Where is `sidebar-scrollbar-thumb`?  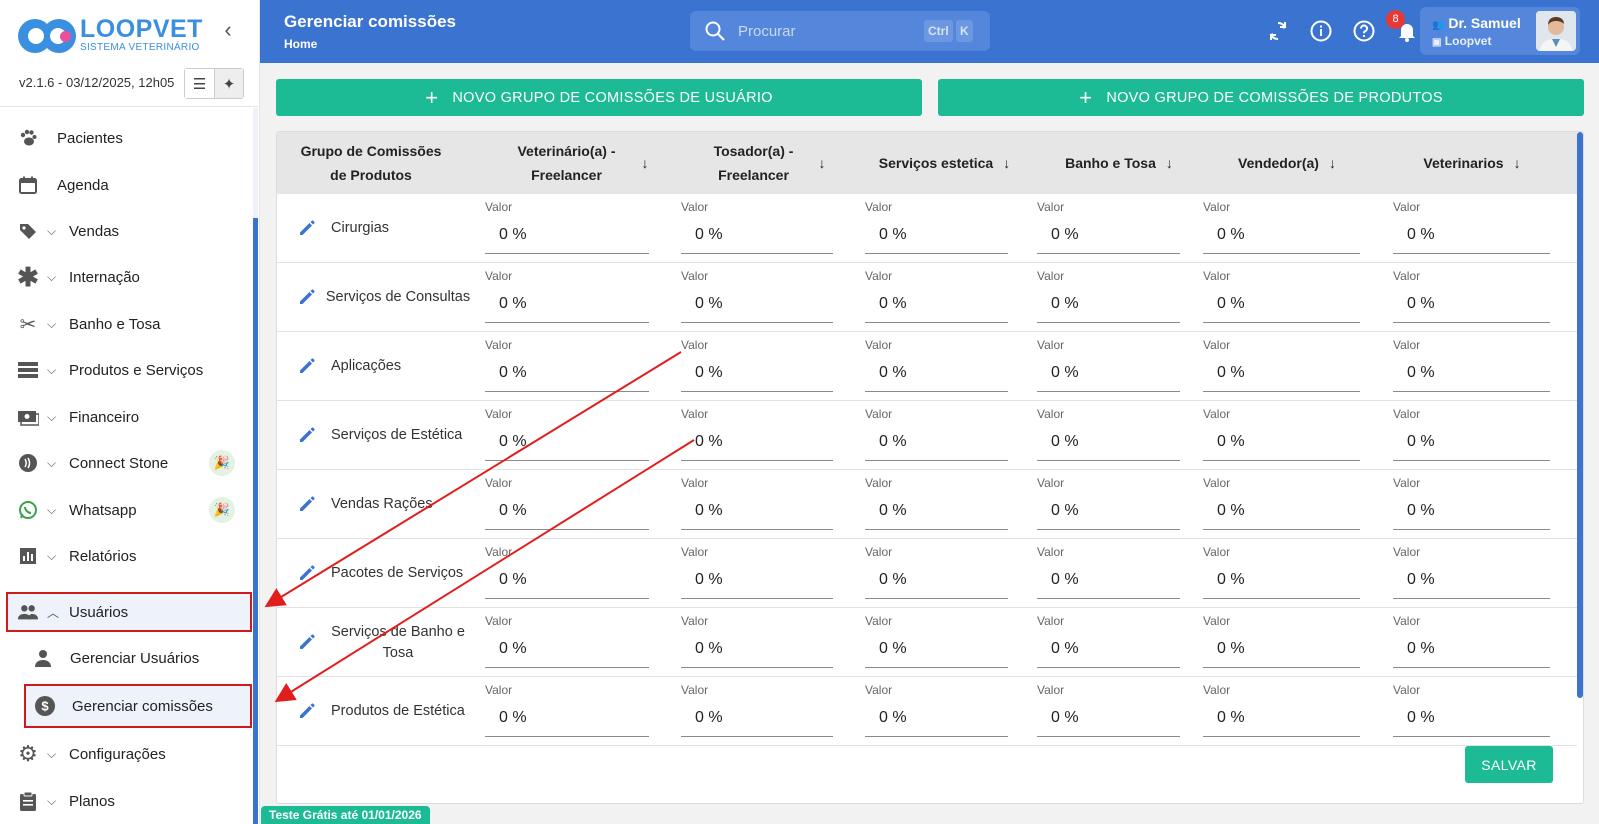
sidebar-scrollbar-thumb is located at coordinates (255, 521).